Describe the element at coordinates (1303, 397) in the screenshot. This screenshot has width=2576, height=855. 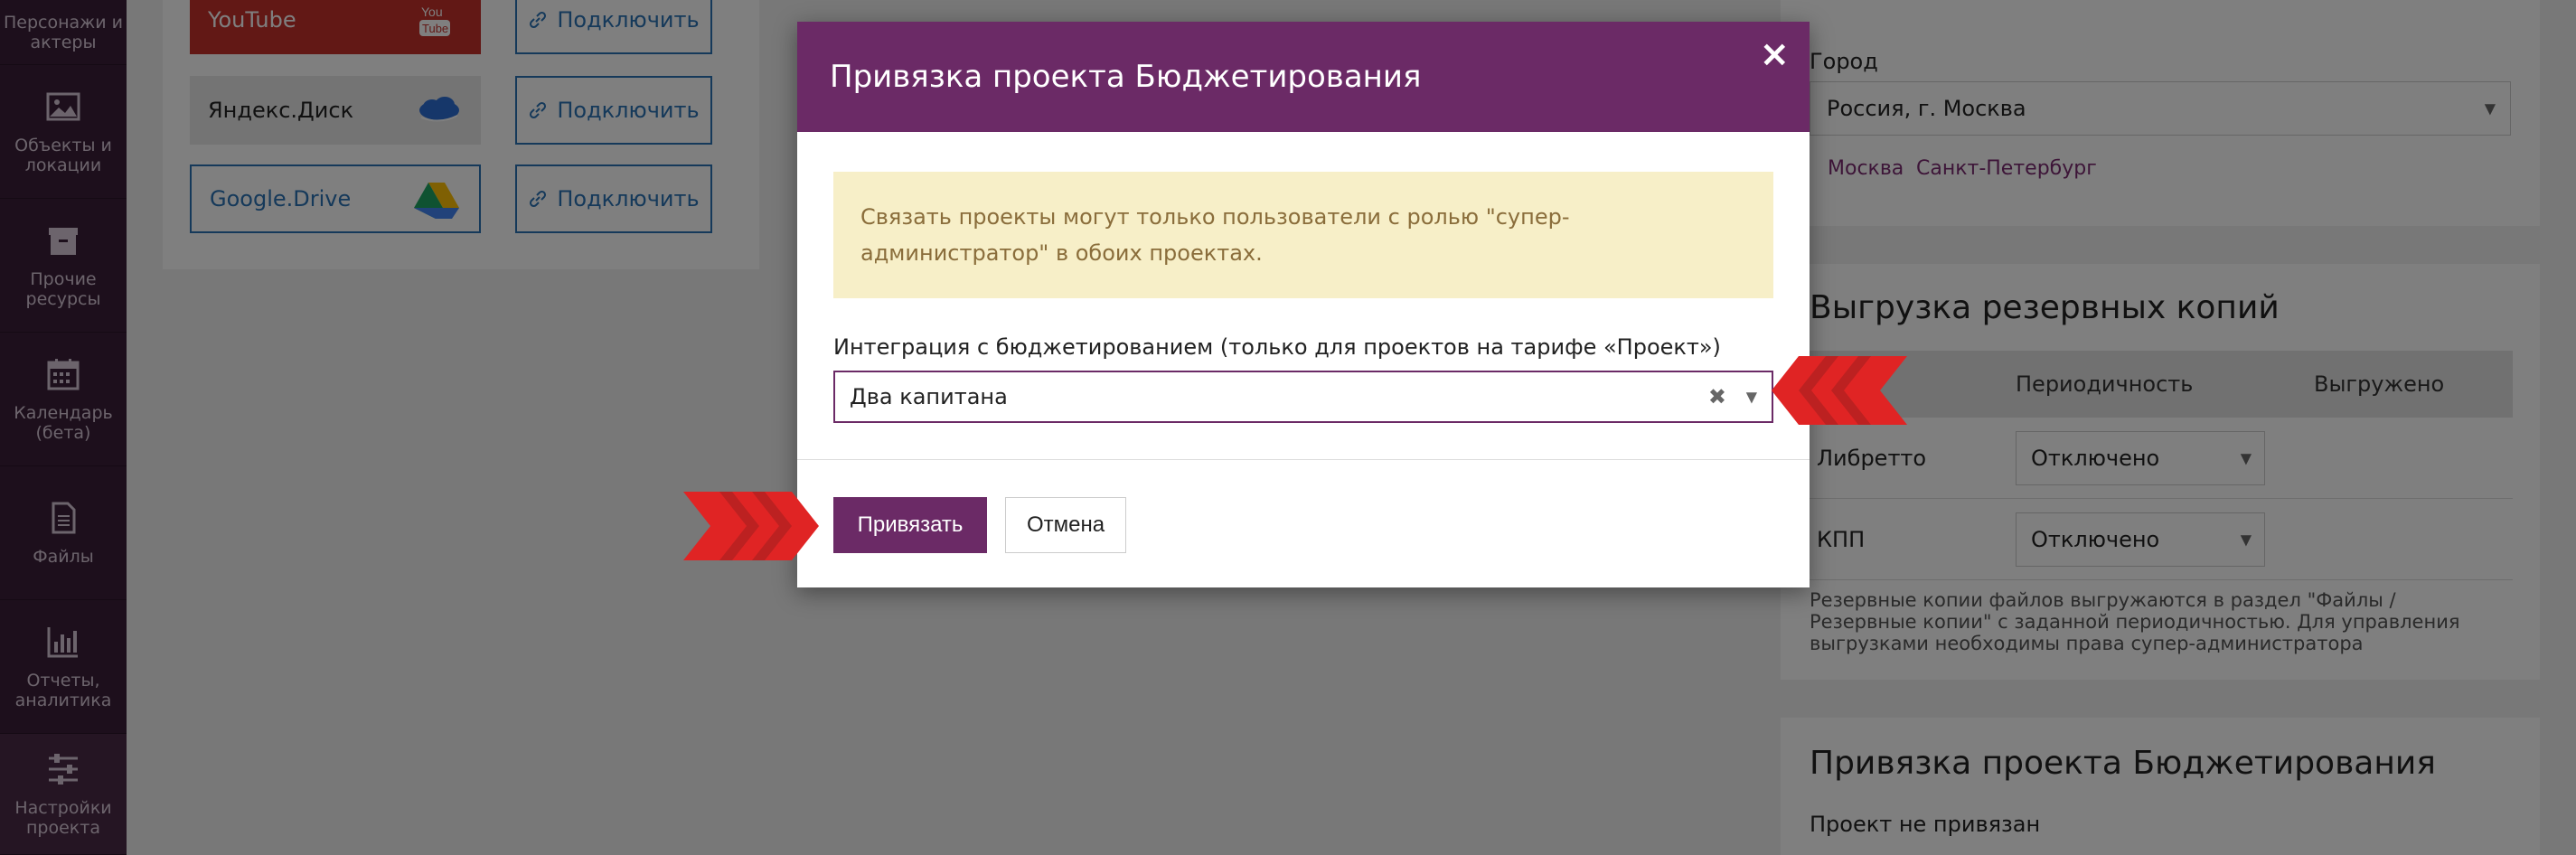
I see `integration-select: Два капитана ✖ ▼` at that location.